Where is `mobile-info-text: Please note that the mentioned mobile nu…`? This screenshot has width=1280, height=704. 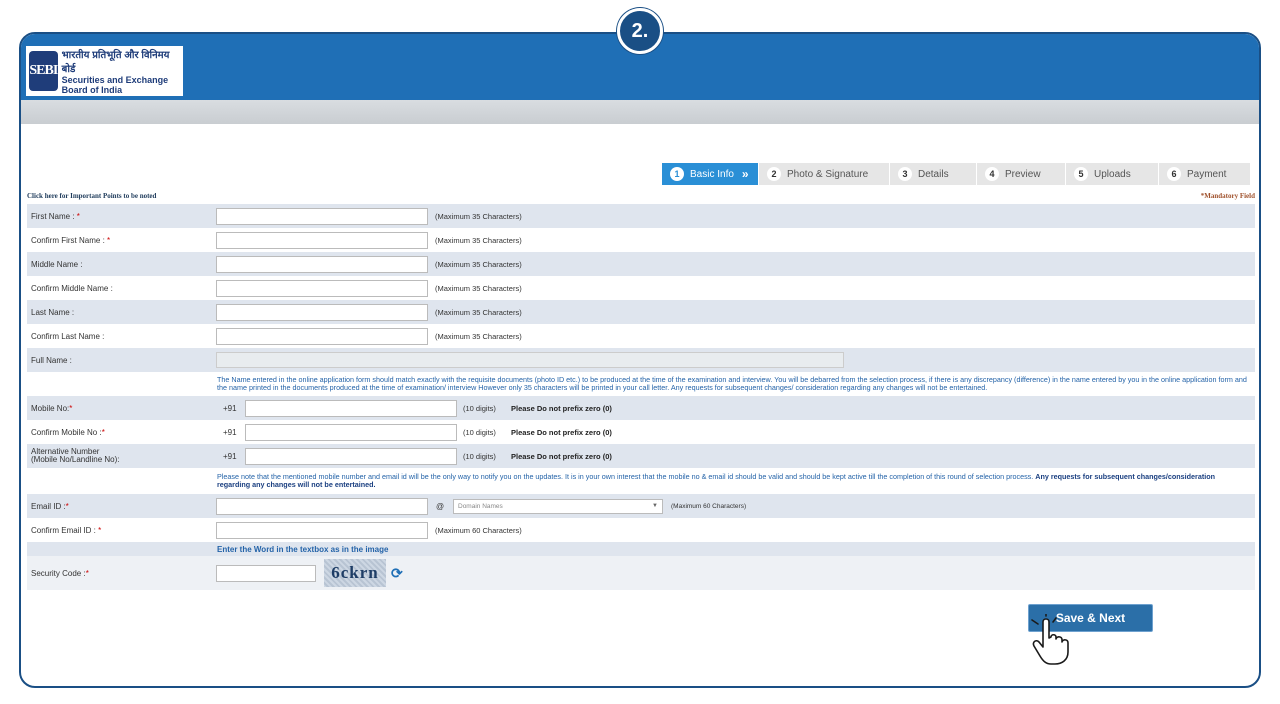
mobile-info-text: Please note that the mentioned mobile nu… is located at coordinates (716, 480).